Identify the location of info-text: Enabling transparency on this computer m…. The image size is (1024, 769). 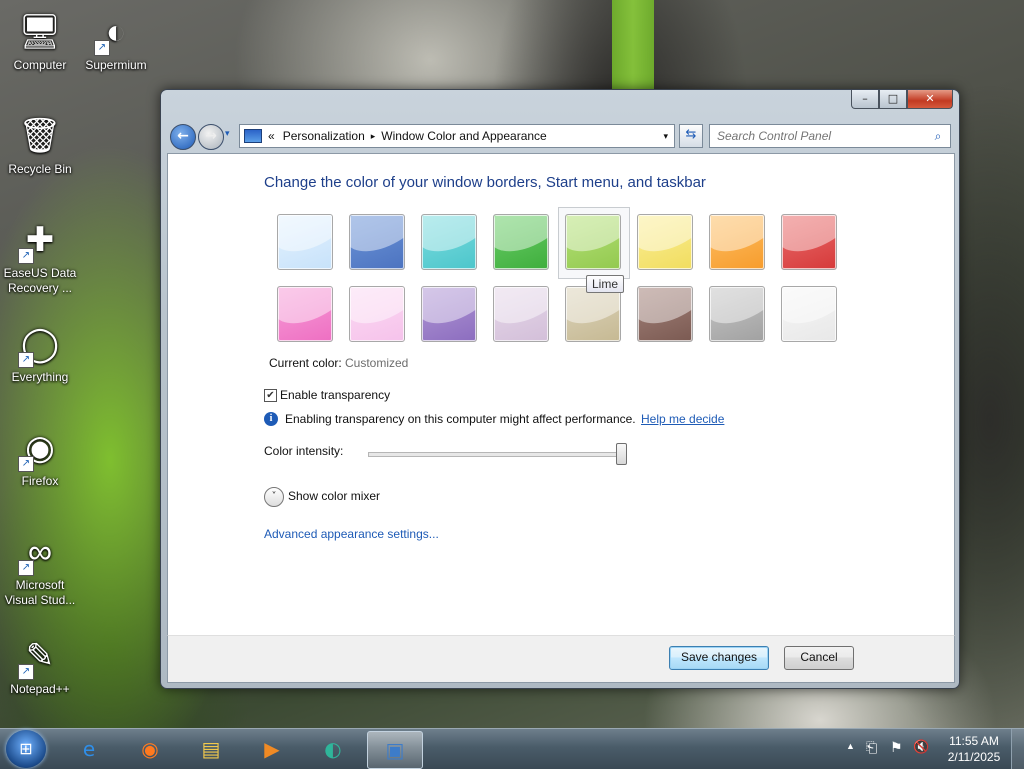
(460, 419).